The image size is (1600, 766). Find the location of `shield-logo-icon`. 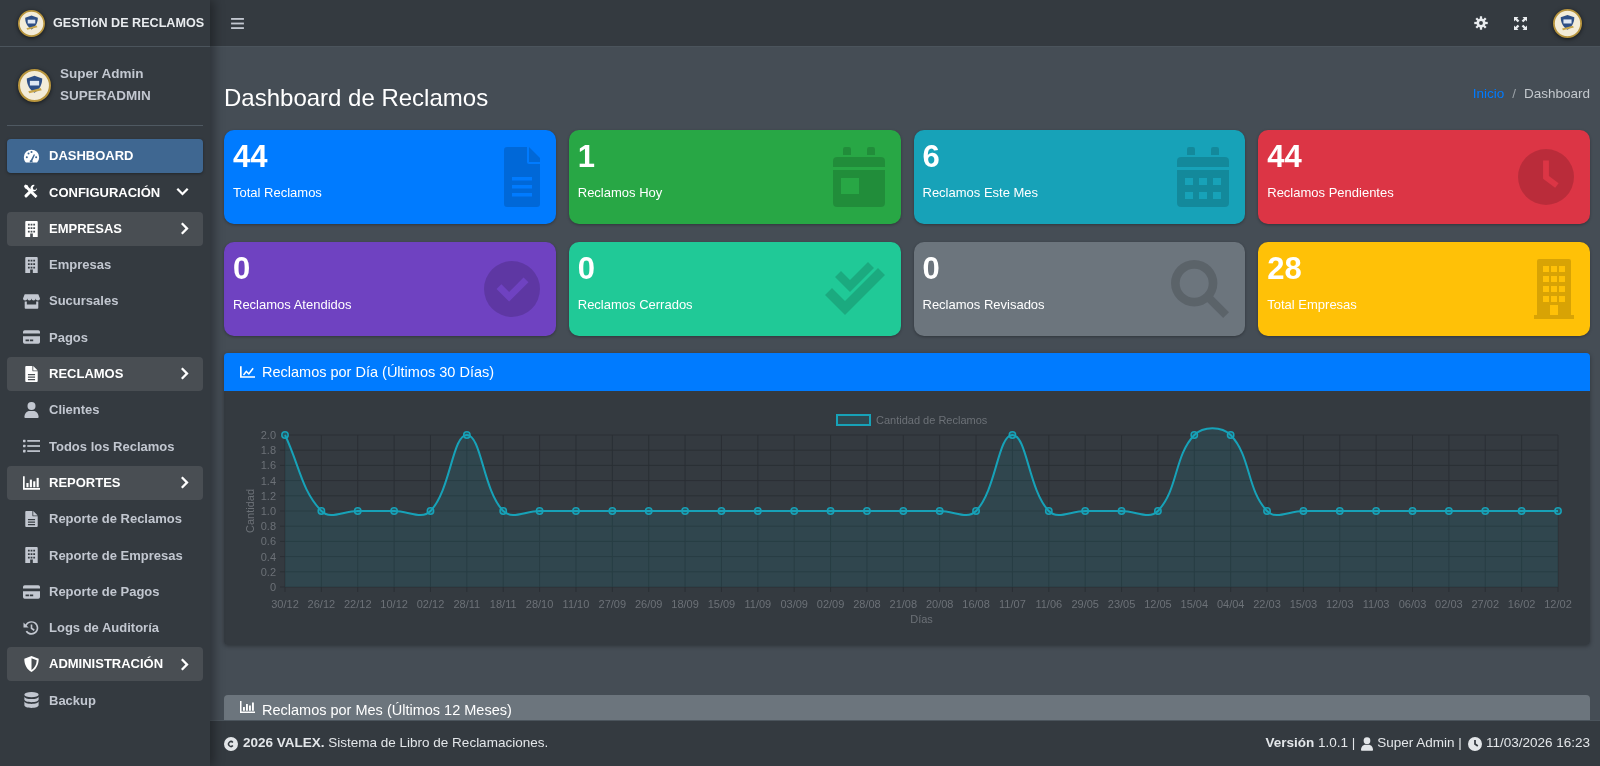

shield-logo-icon is located at coordinates (31, 23).